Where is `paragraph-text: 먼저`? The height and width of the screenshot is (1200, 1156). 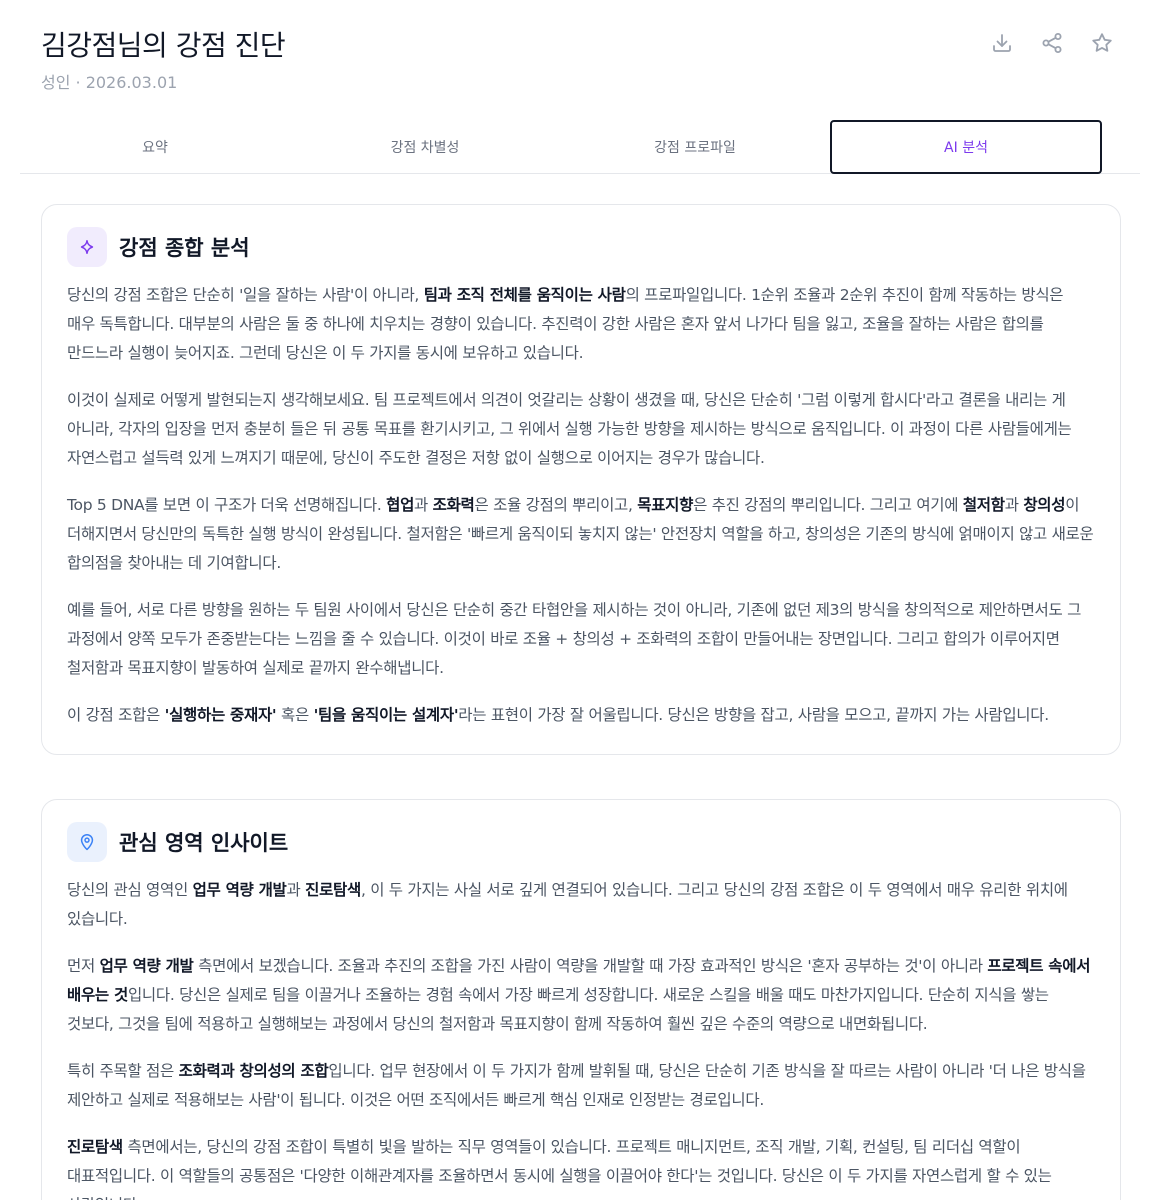
paragraph-text: 먼저 is located at coordinates (83, 966).